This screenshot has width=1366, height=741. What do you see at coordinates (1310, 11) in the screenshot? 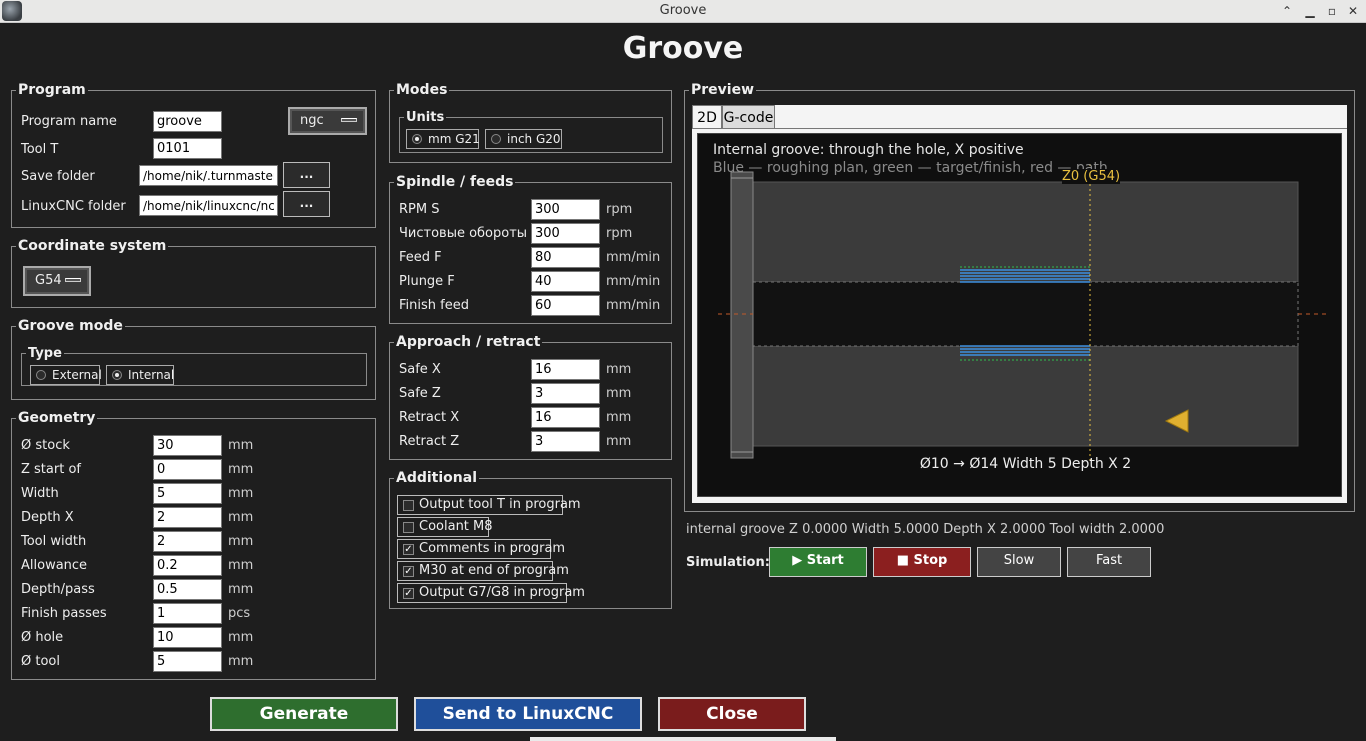
I see `iconify-icon: ▁` at bounding box center [1310, 11].